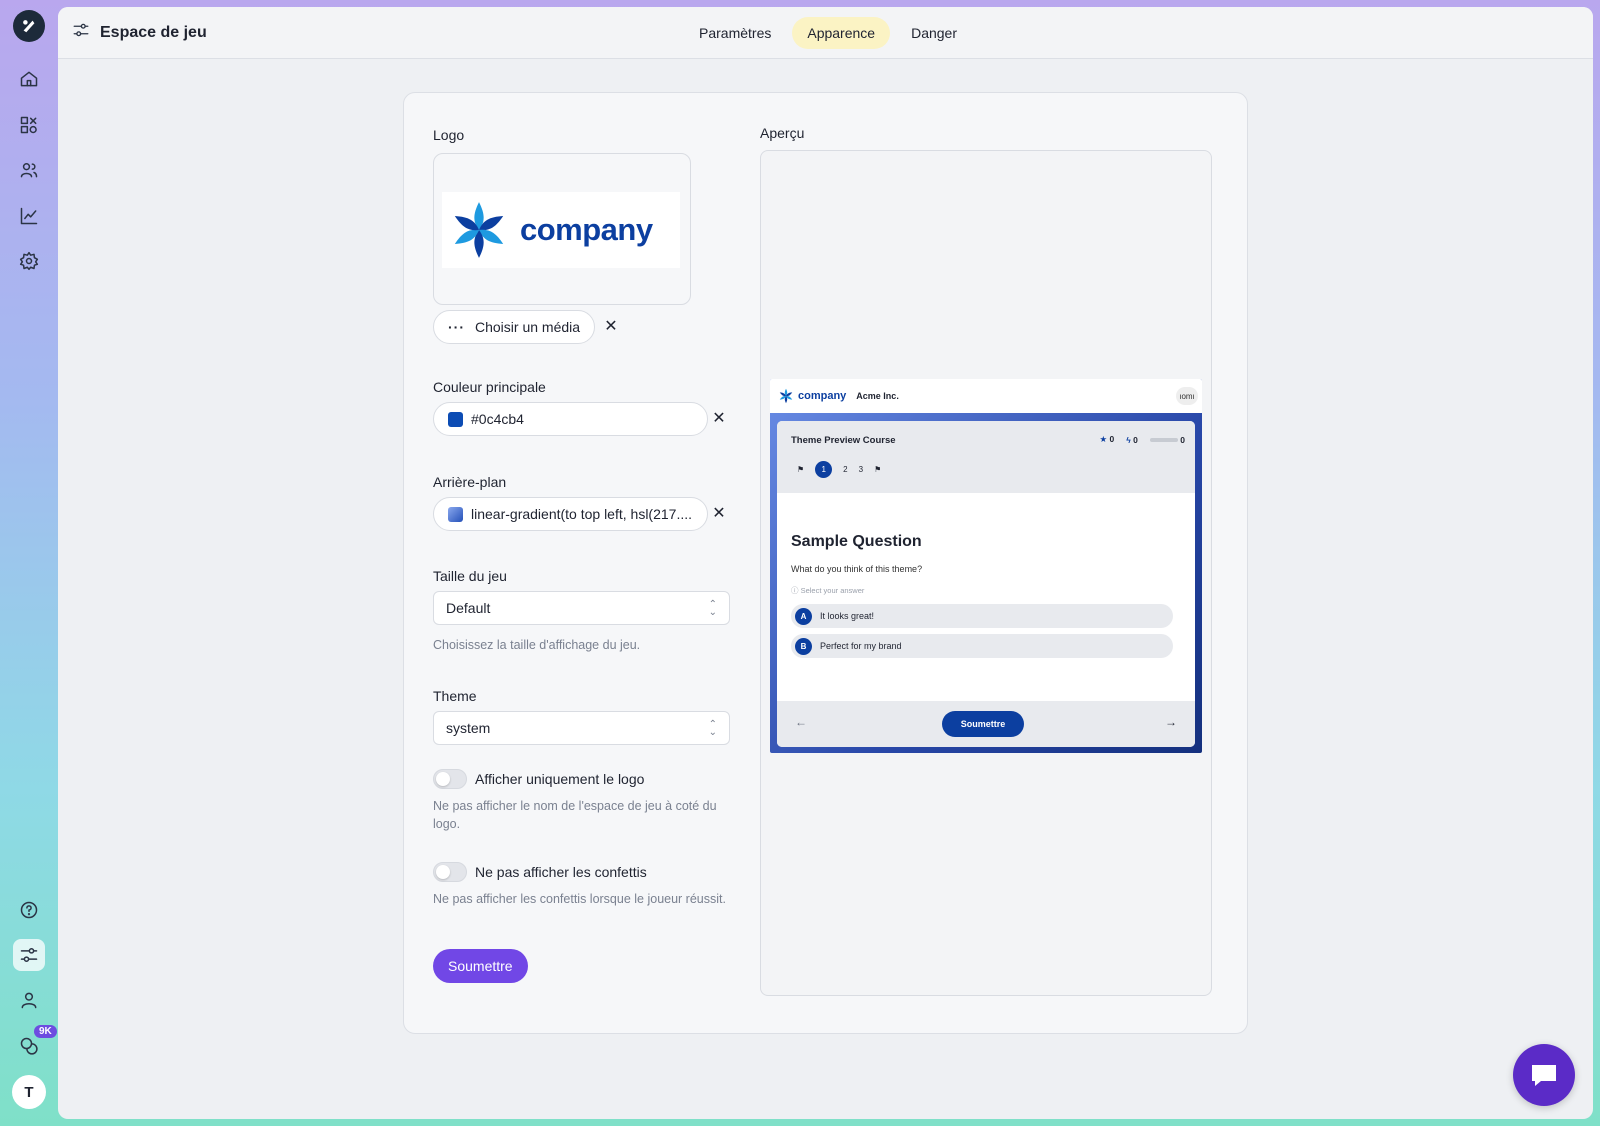 This screenshot has width=1600, height=1126. Describe the element at coordinates (983, 724) in the screenshot. I see `preview-submit-button: Soumettre` at that location.